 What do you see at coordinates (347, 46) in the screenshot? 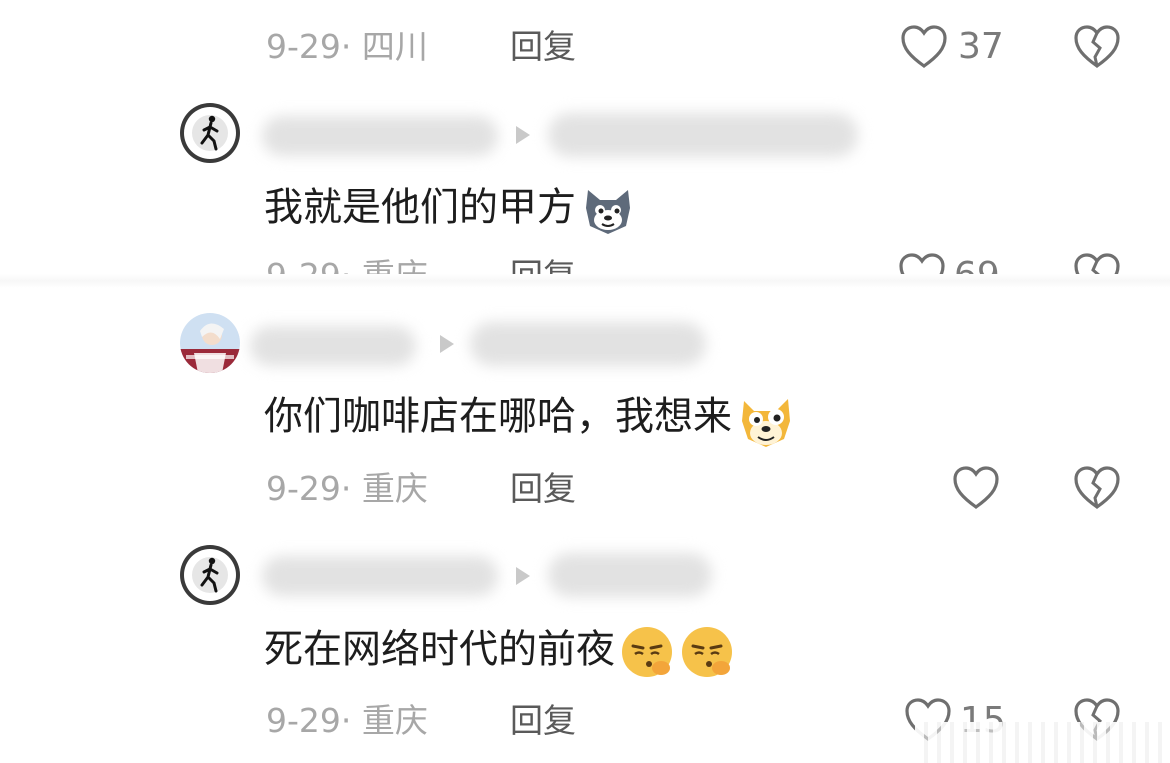
I see `comment-meta: 9-29· 四川` at bounding box center [347, 46].